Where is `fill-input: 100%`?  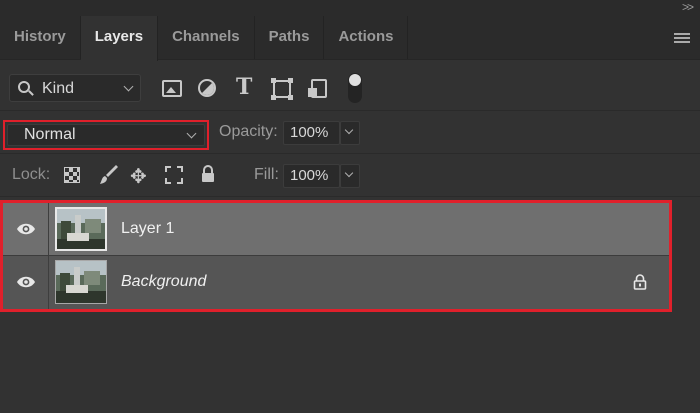
fill-input: 100% is located at coordinates (311, 176).